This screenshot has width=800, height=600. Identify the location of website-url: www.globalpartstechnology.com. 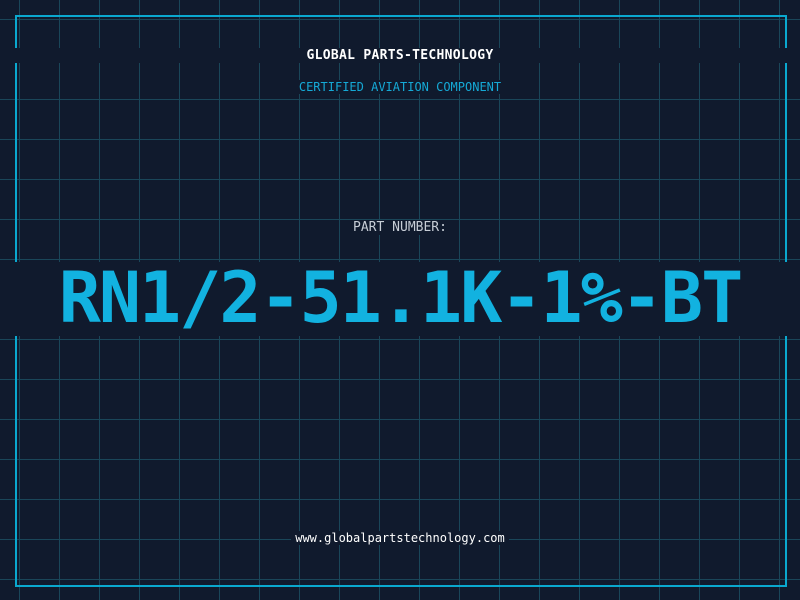
(400, 538).